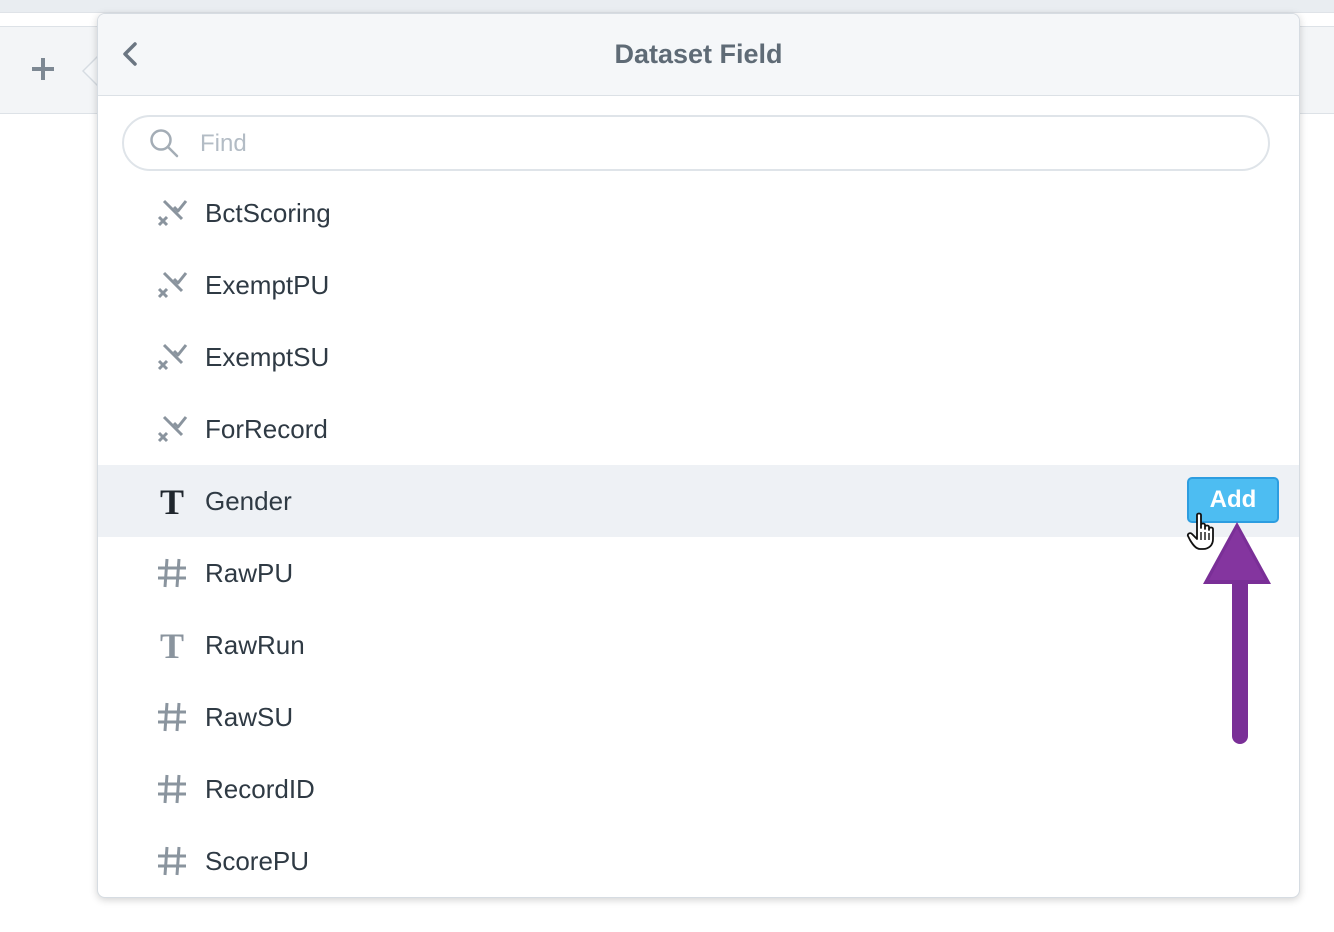 The image size is (1334, 932). Describe the element at coordinates (255, 645) in the screenshot. I see `field-label: RawRun` at that location.